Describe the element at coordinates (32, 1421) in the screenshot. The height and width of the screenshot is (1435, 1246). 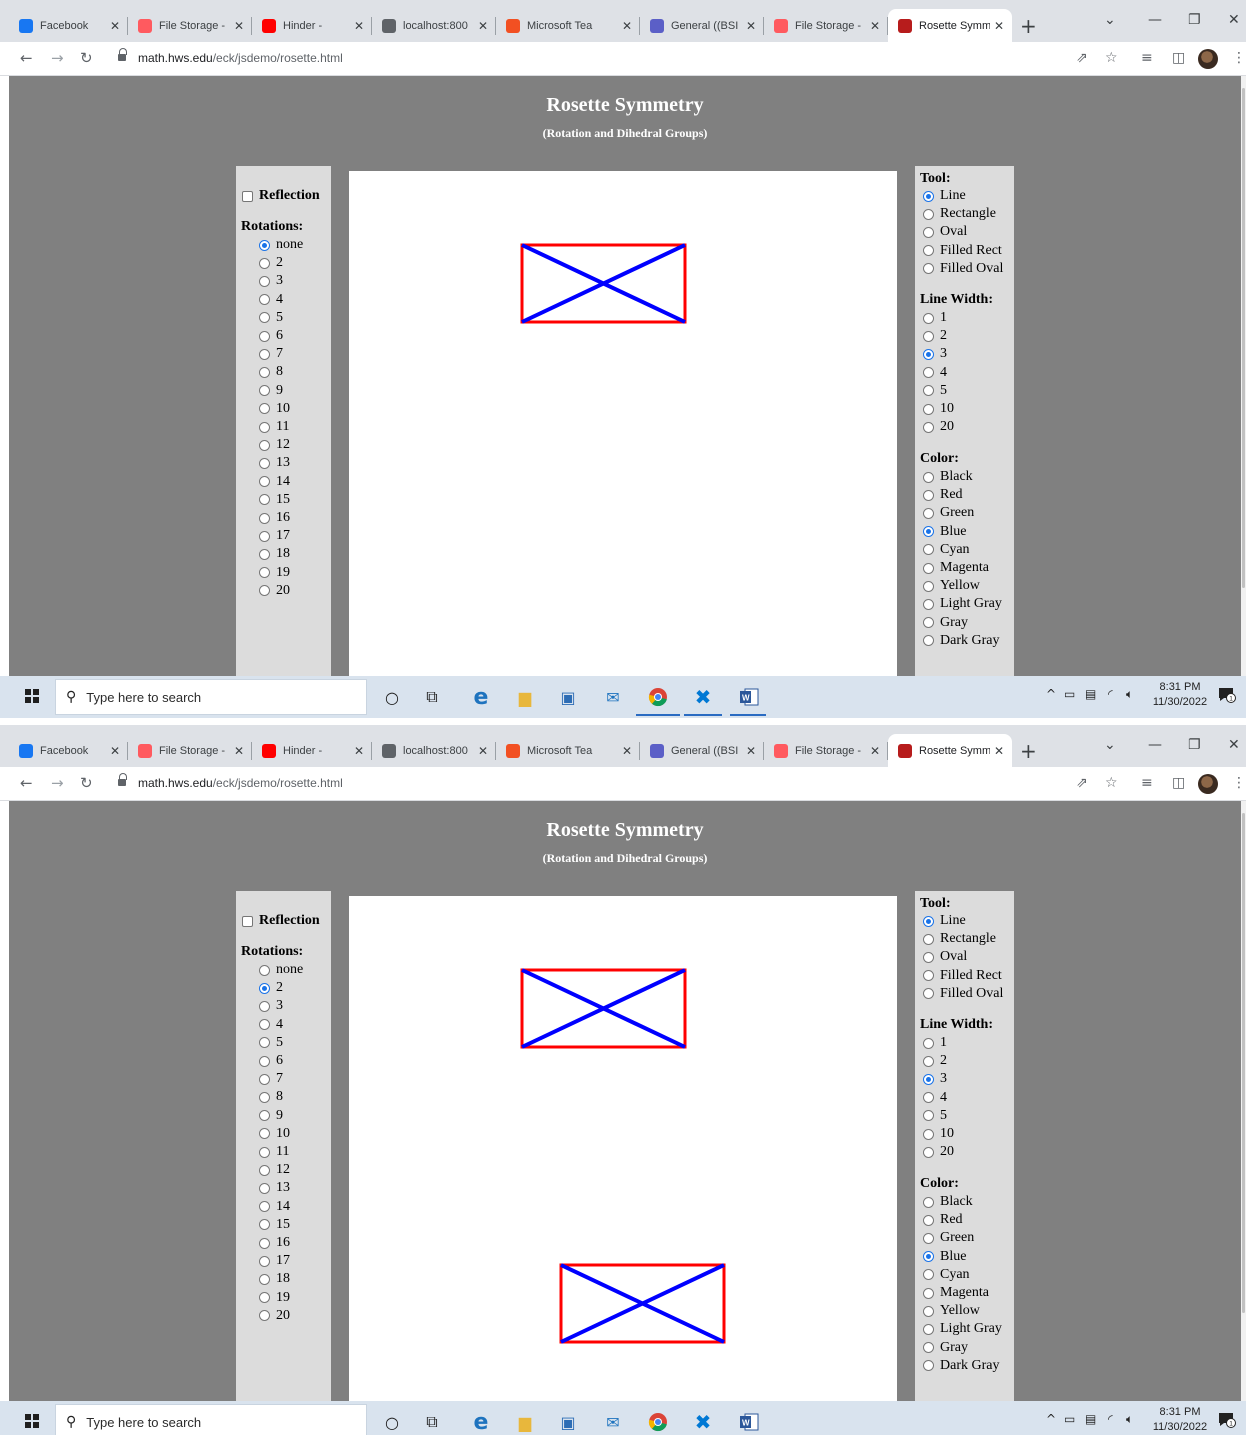
I see `windows-start-icon` at that location.